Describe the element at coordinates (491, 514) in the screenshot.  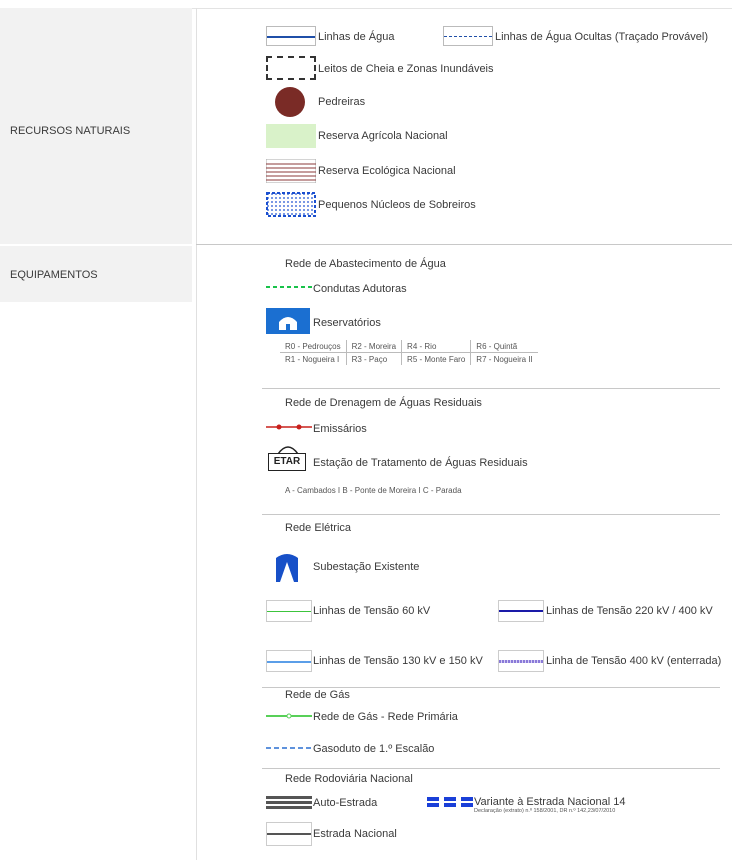
I see `section-divider-drenagem` at that location.